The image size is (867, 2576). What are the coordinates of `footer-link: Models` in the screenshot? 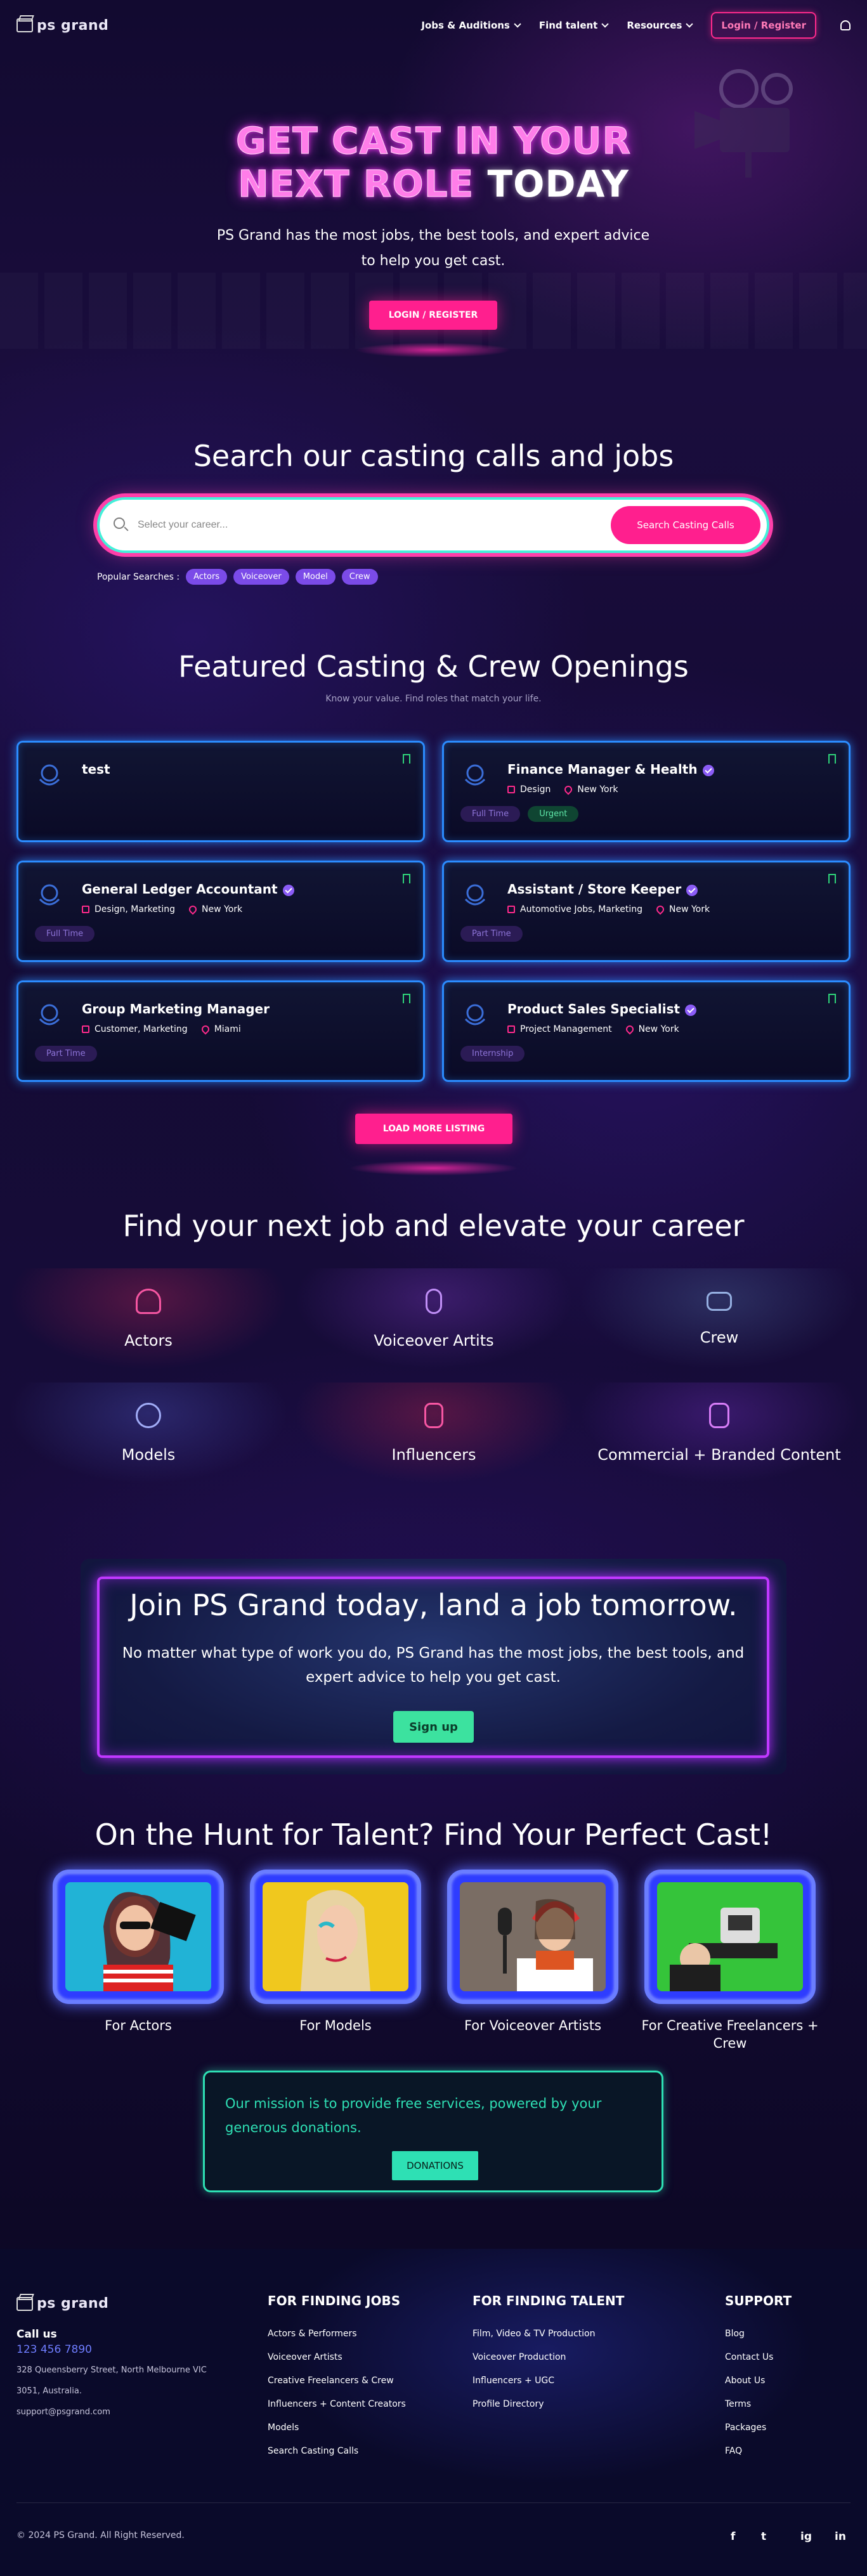 It's located at (337, 2428).